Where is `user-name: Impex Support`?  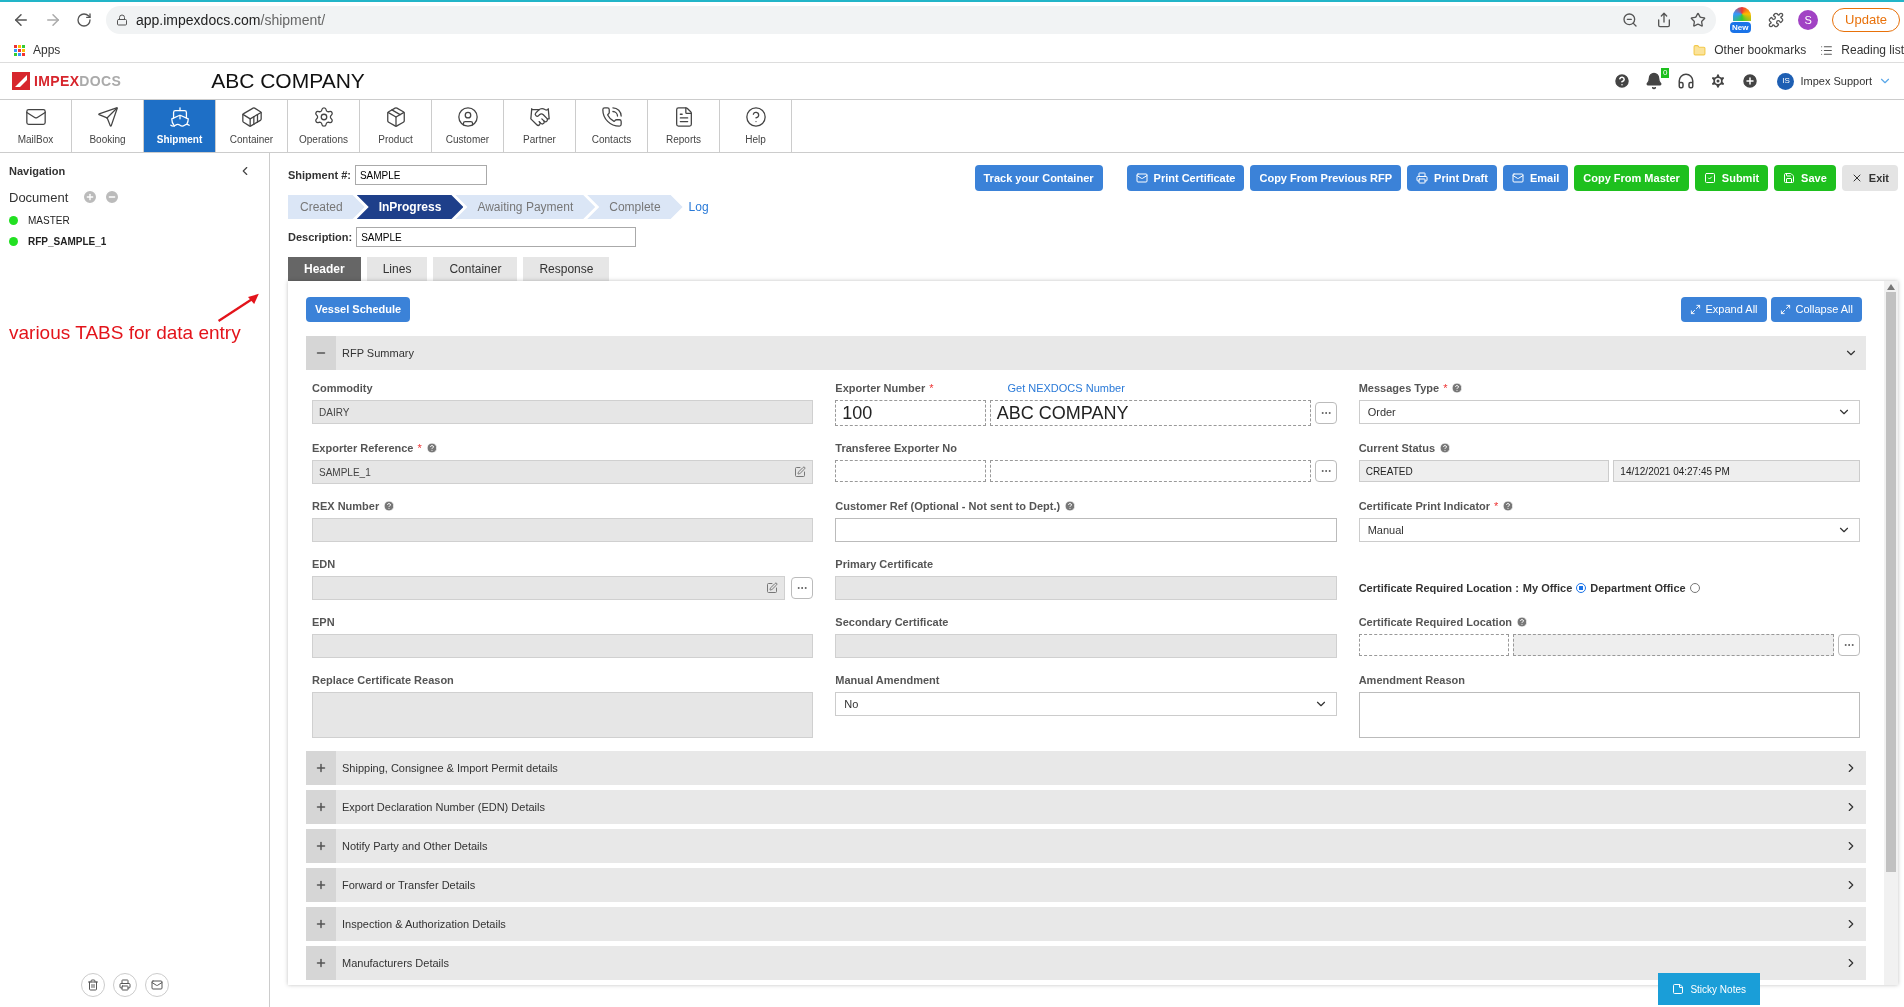 user-name: Impex Support is located at coordinates (1836, 81).